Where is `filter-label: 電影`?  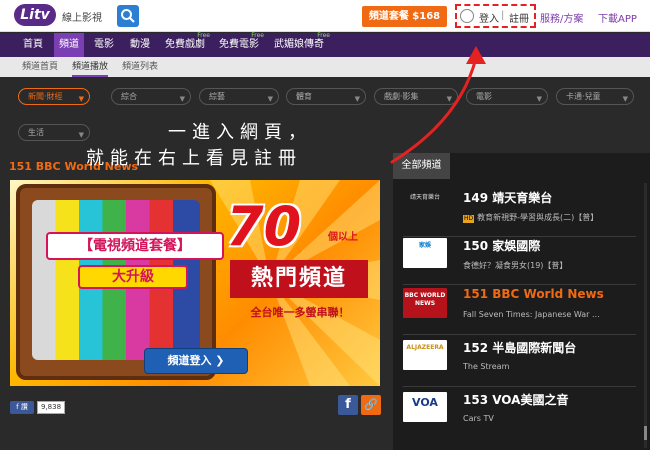 filter-label: 電影 is located at coordinates (484, 96).